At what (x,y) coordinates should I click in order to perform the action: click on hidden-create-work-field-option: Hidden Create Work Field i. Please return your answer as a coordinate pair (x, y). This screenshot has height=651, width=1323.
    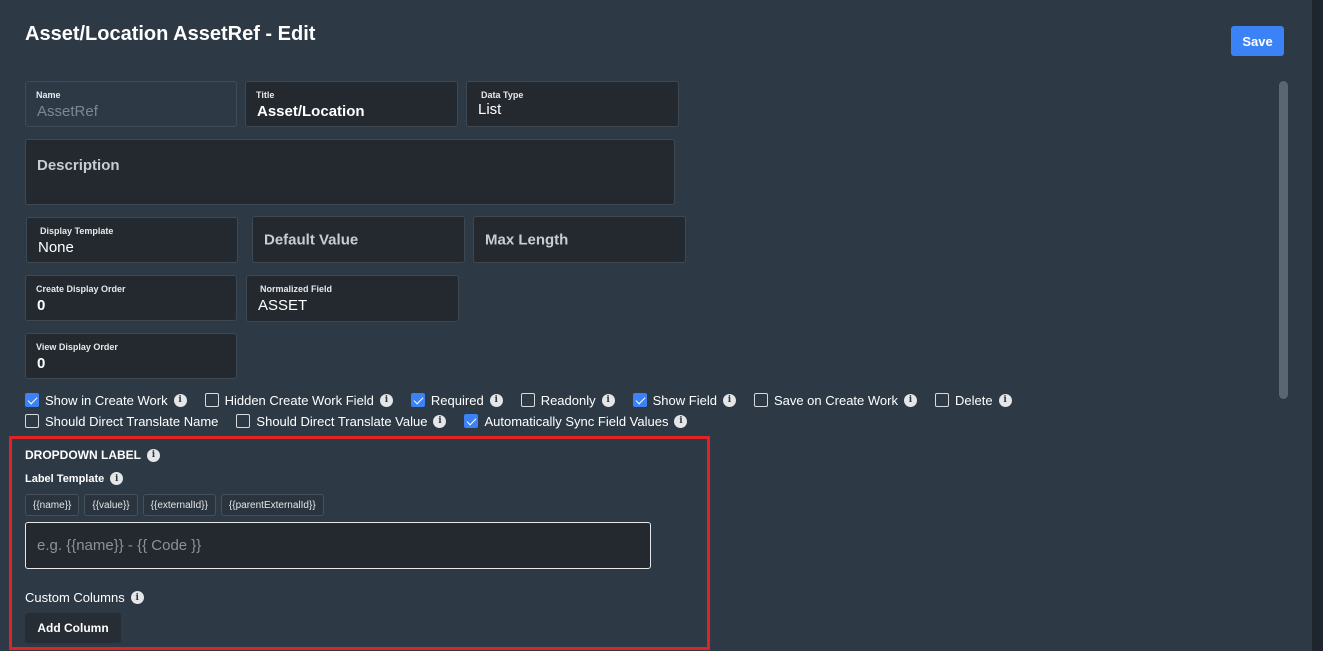
    Looking at the image, I should click on (298, 400).